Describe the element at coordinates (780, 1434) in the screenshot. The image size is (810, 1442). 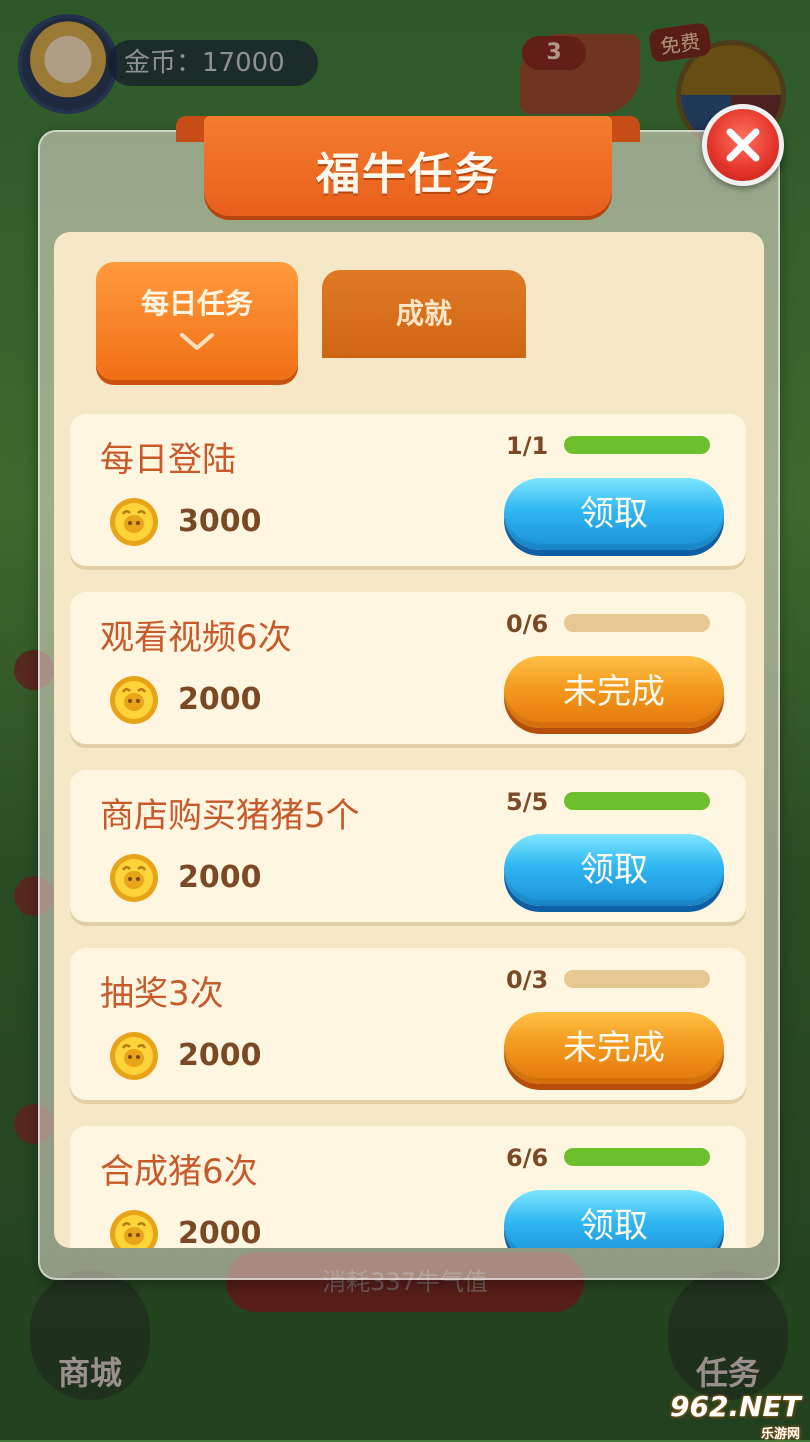
I see `watermark-sub: 乐游网` at that location.